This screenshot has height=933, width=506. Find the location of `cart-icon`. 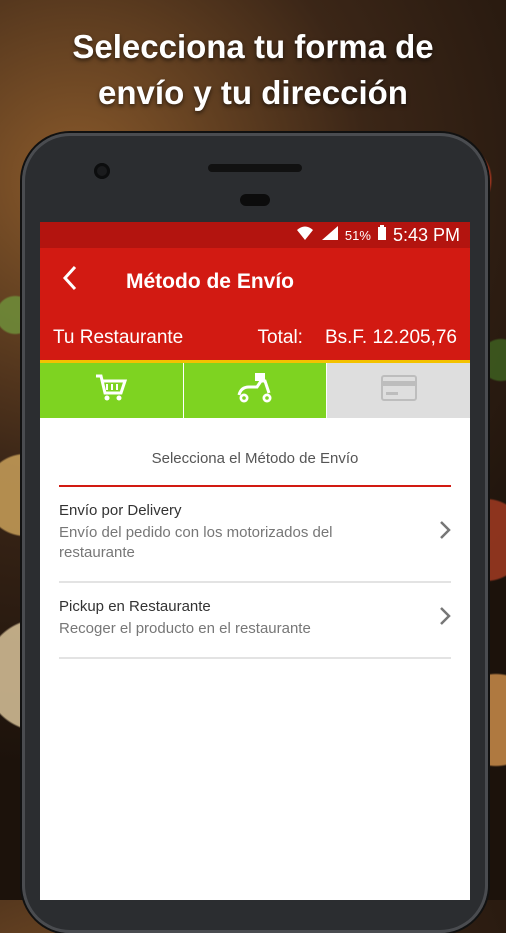

cart-icon is located at coordinates (111, 390).